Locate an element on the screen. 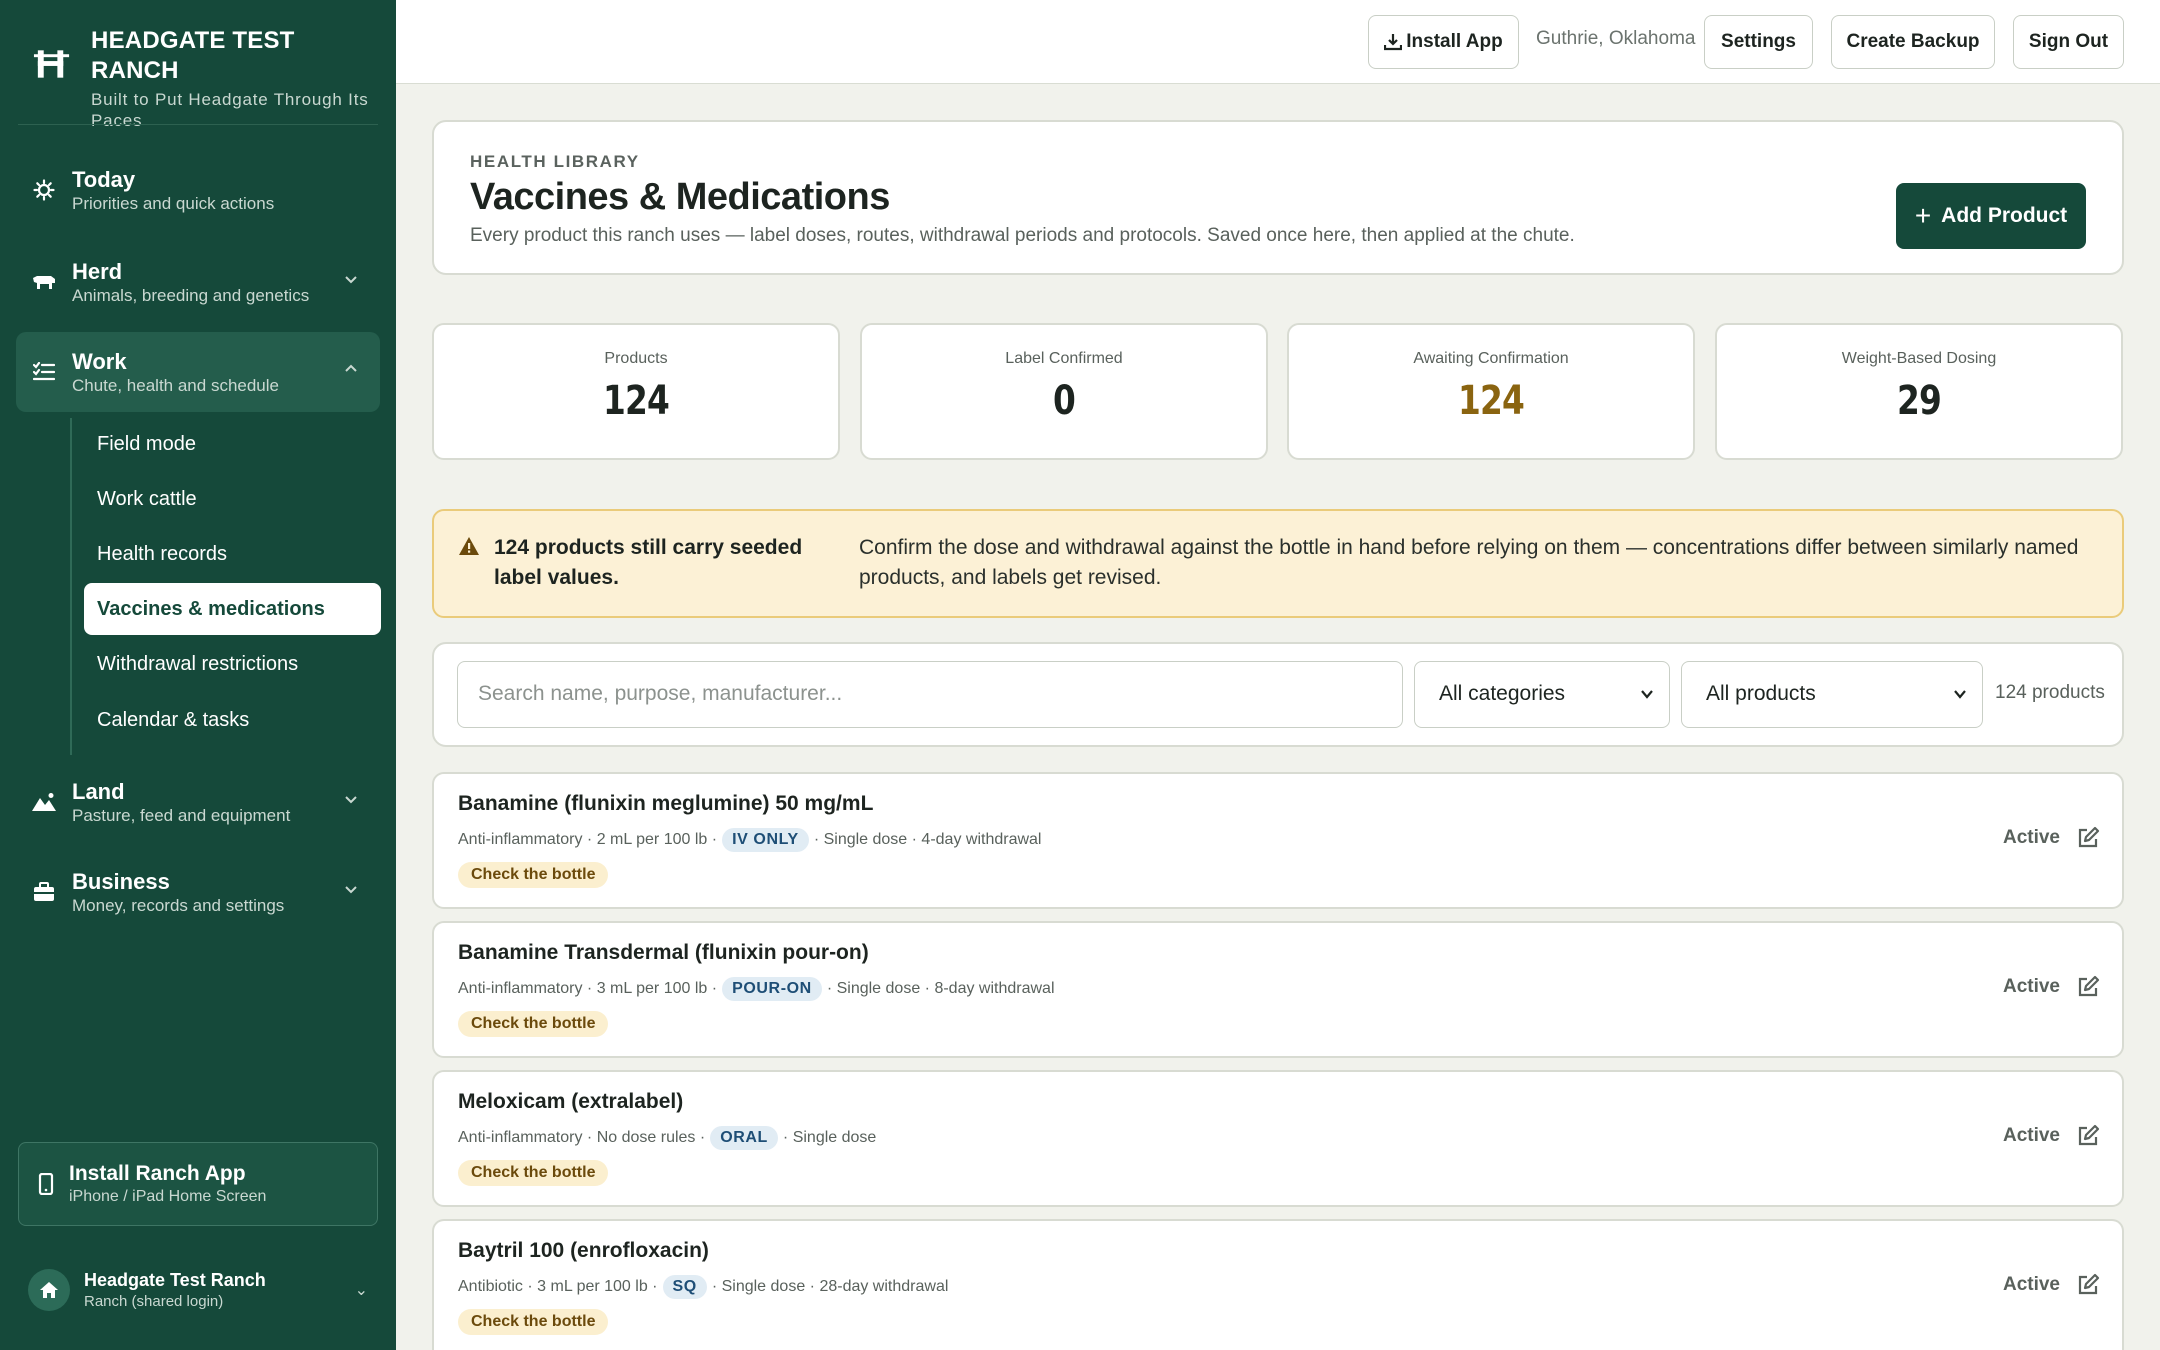 The width and height of the screenshot is (2160, 1350). download-icon is located at coordinates (1393, 42).